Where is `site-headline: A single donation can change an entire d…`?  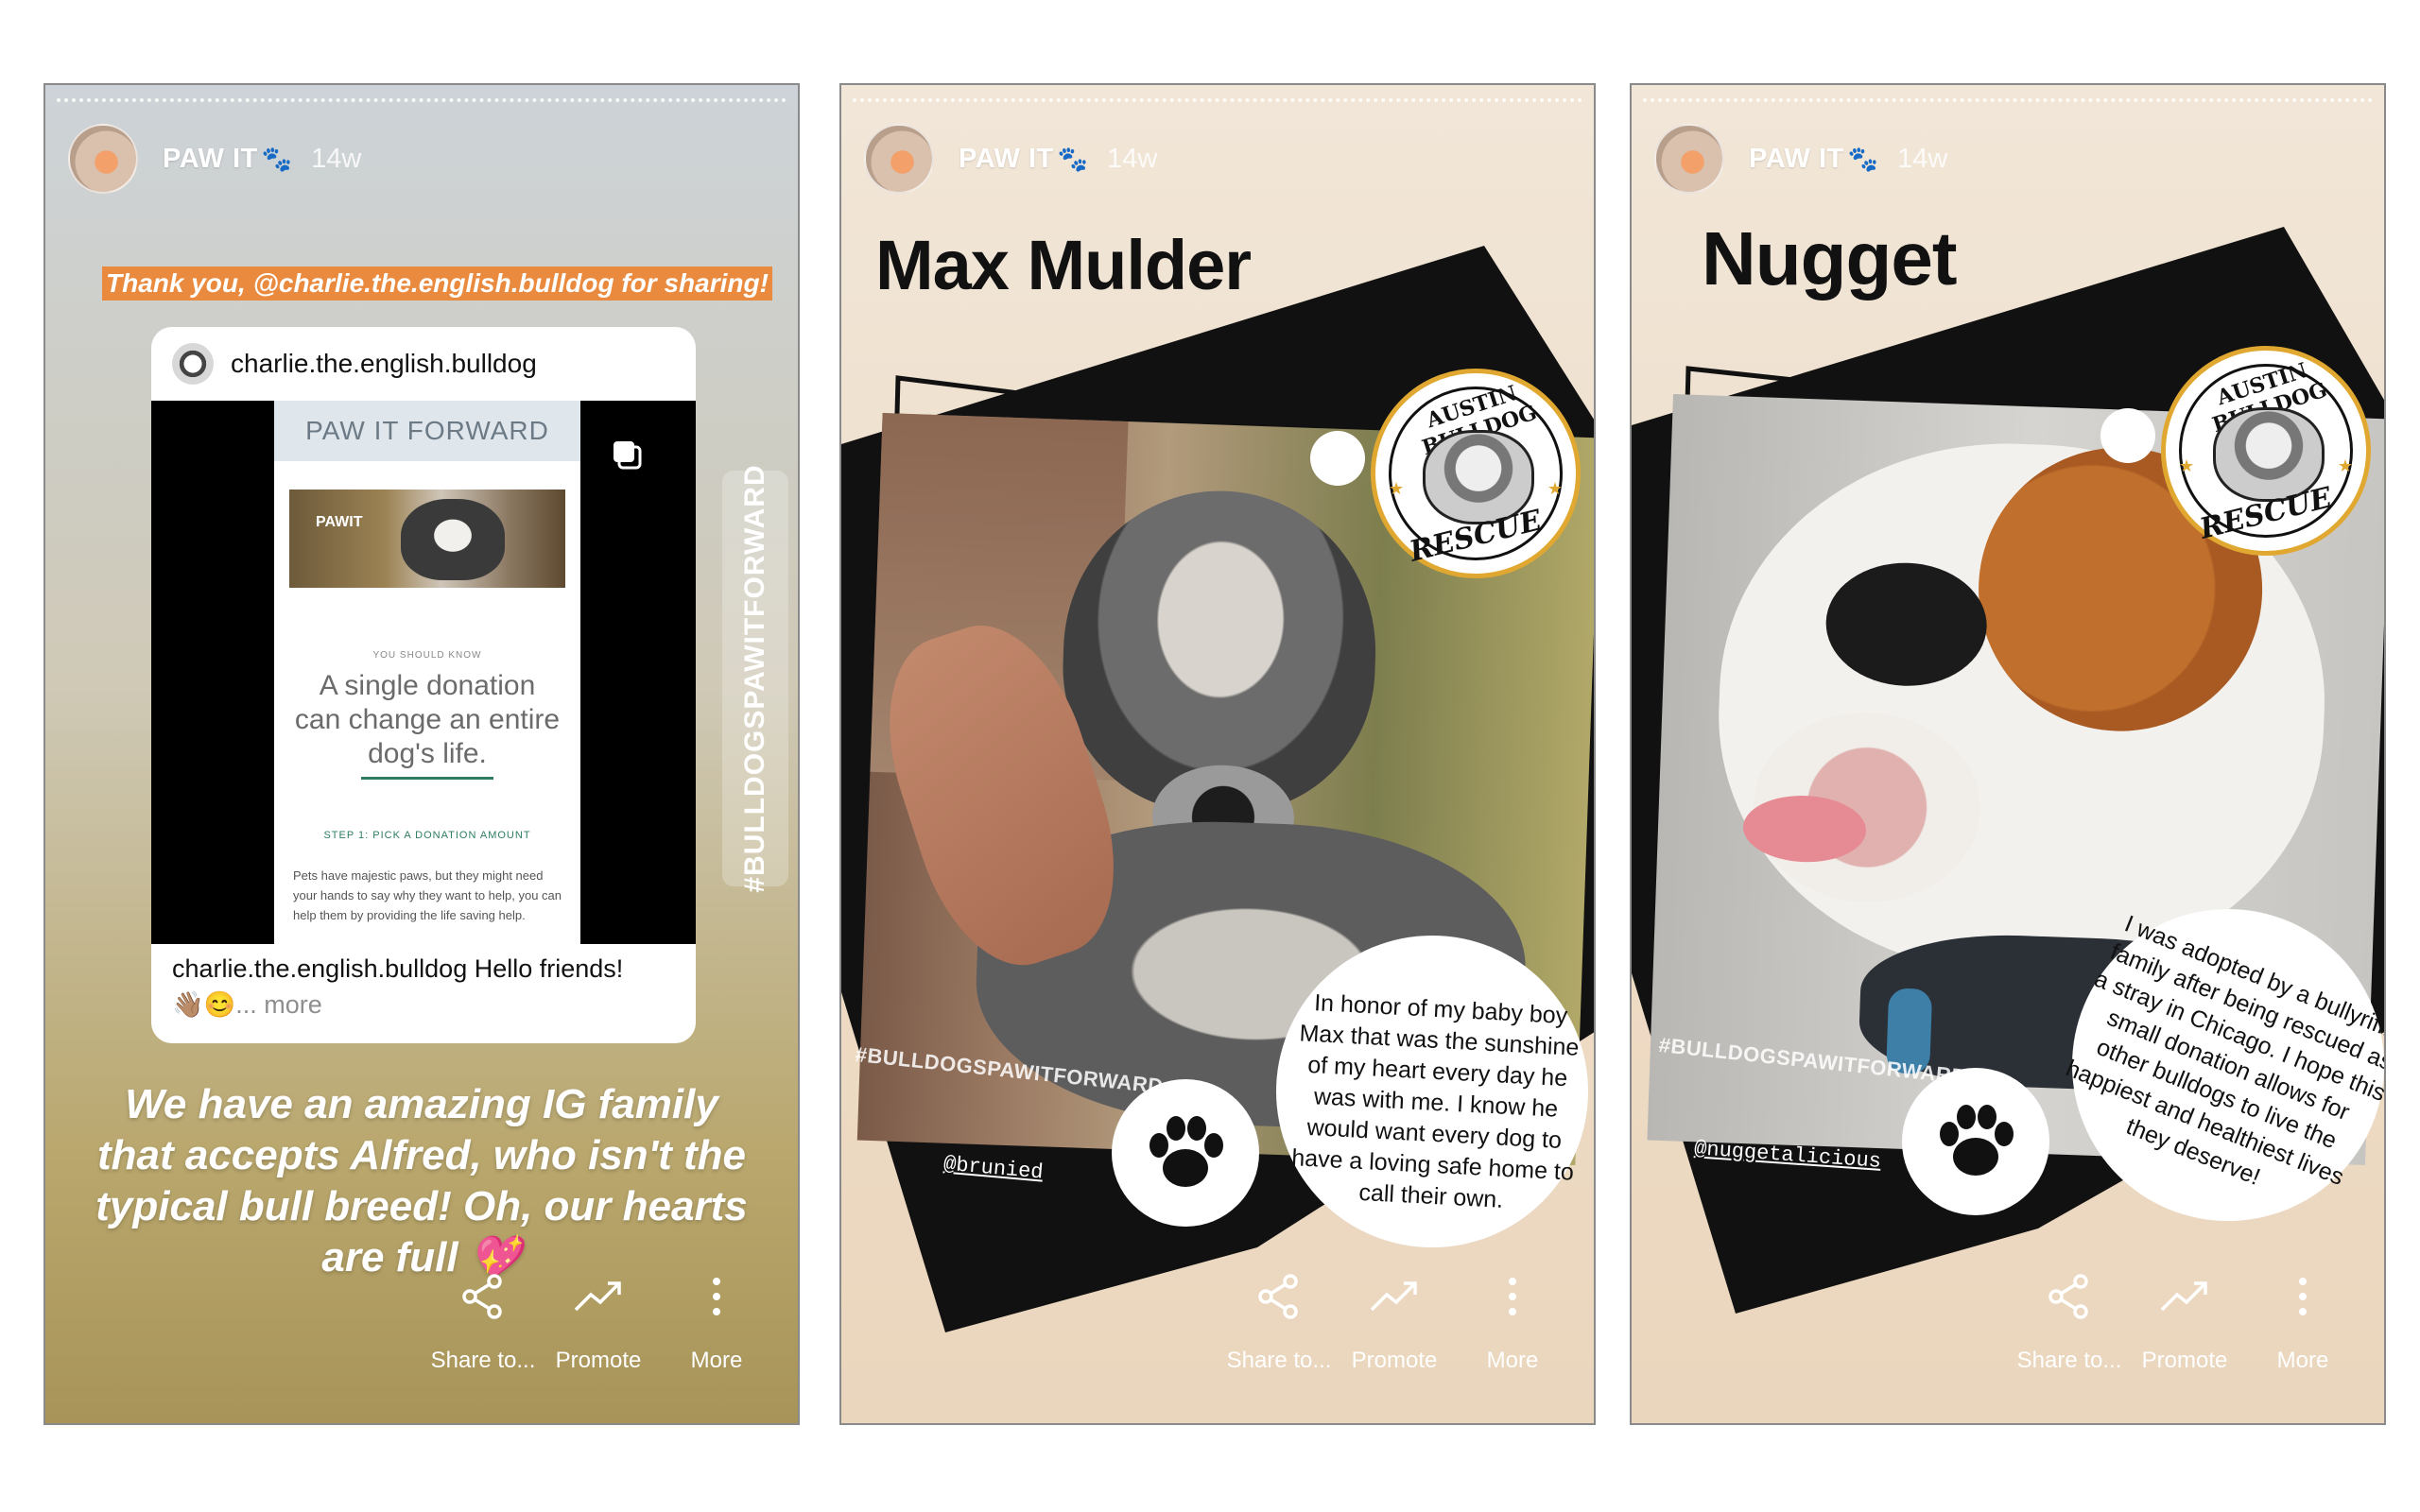 site-headline: A single donation can change an entire d… is located at coordinates (427, 719).